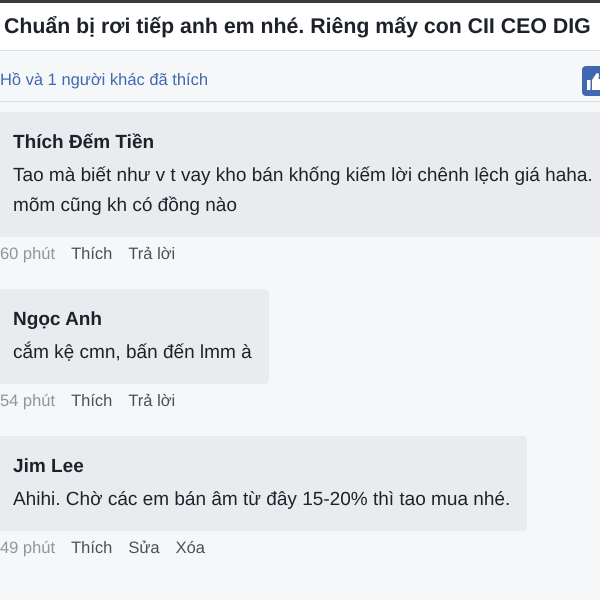  What do you see at coordinates (28, 401) in the screenshot?
I see `comment-time: 54 phút` at bounding box center [28, 401].